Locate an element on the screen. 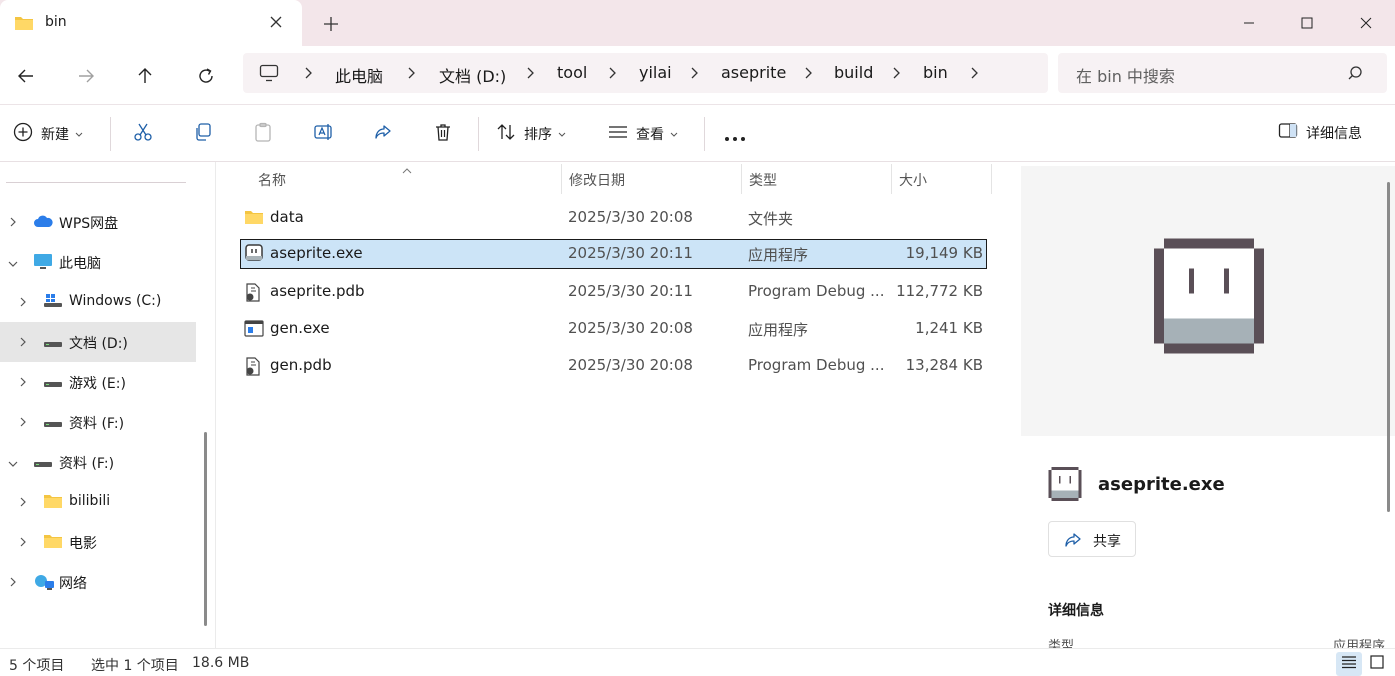 The height and width of the screenshot is (676, 1395). up-button is located at coordinates (145, 76).